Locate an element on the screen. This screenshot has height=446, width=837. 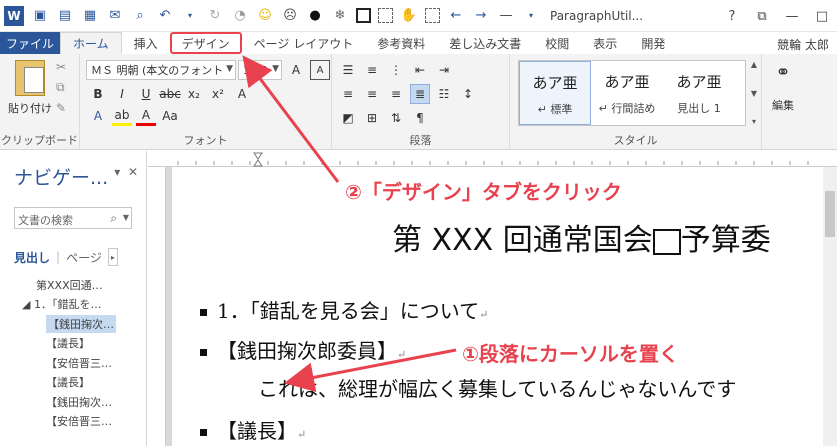
shading-icon: ◩ is located at coordinates (348, 118).